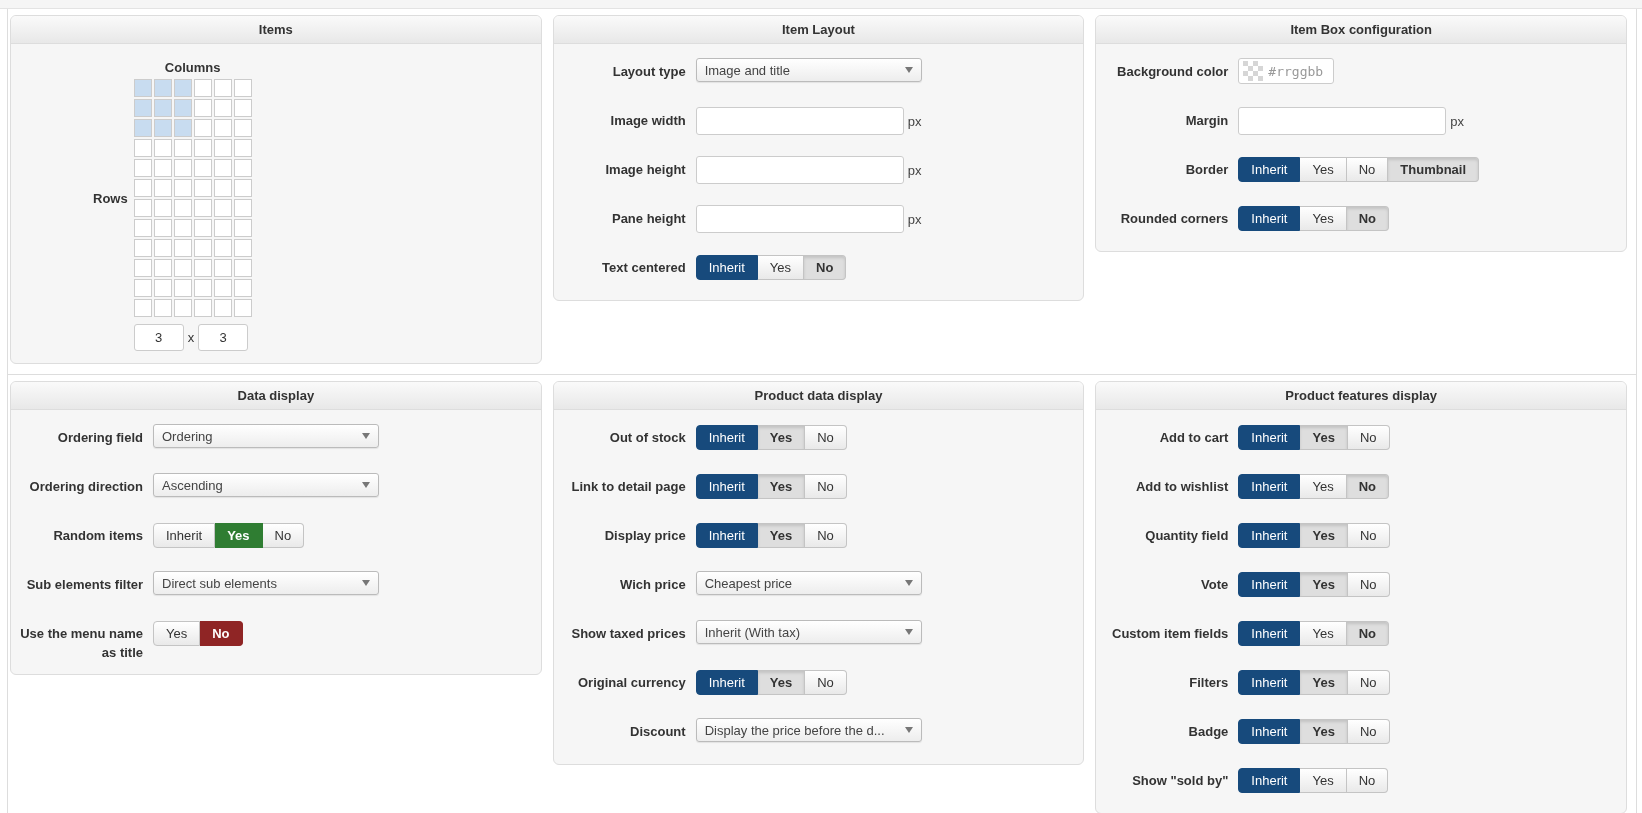 This screenshot has height=813, width=1642. What do you see at coordinates (266, 583) in the screenshot?
I see `dropdown: Direct sub elements` at bounding box center [266, 583].